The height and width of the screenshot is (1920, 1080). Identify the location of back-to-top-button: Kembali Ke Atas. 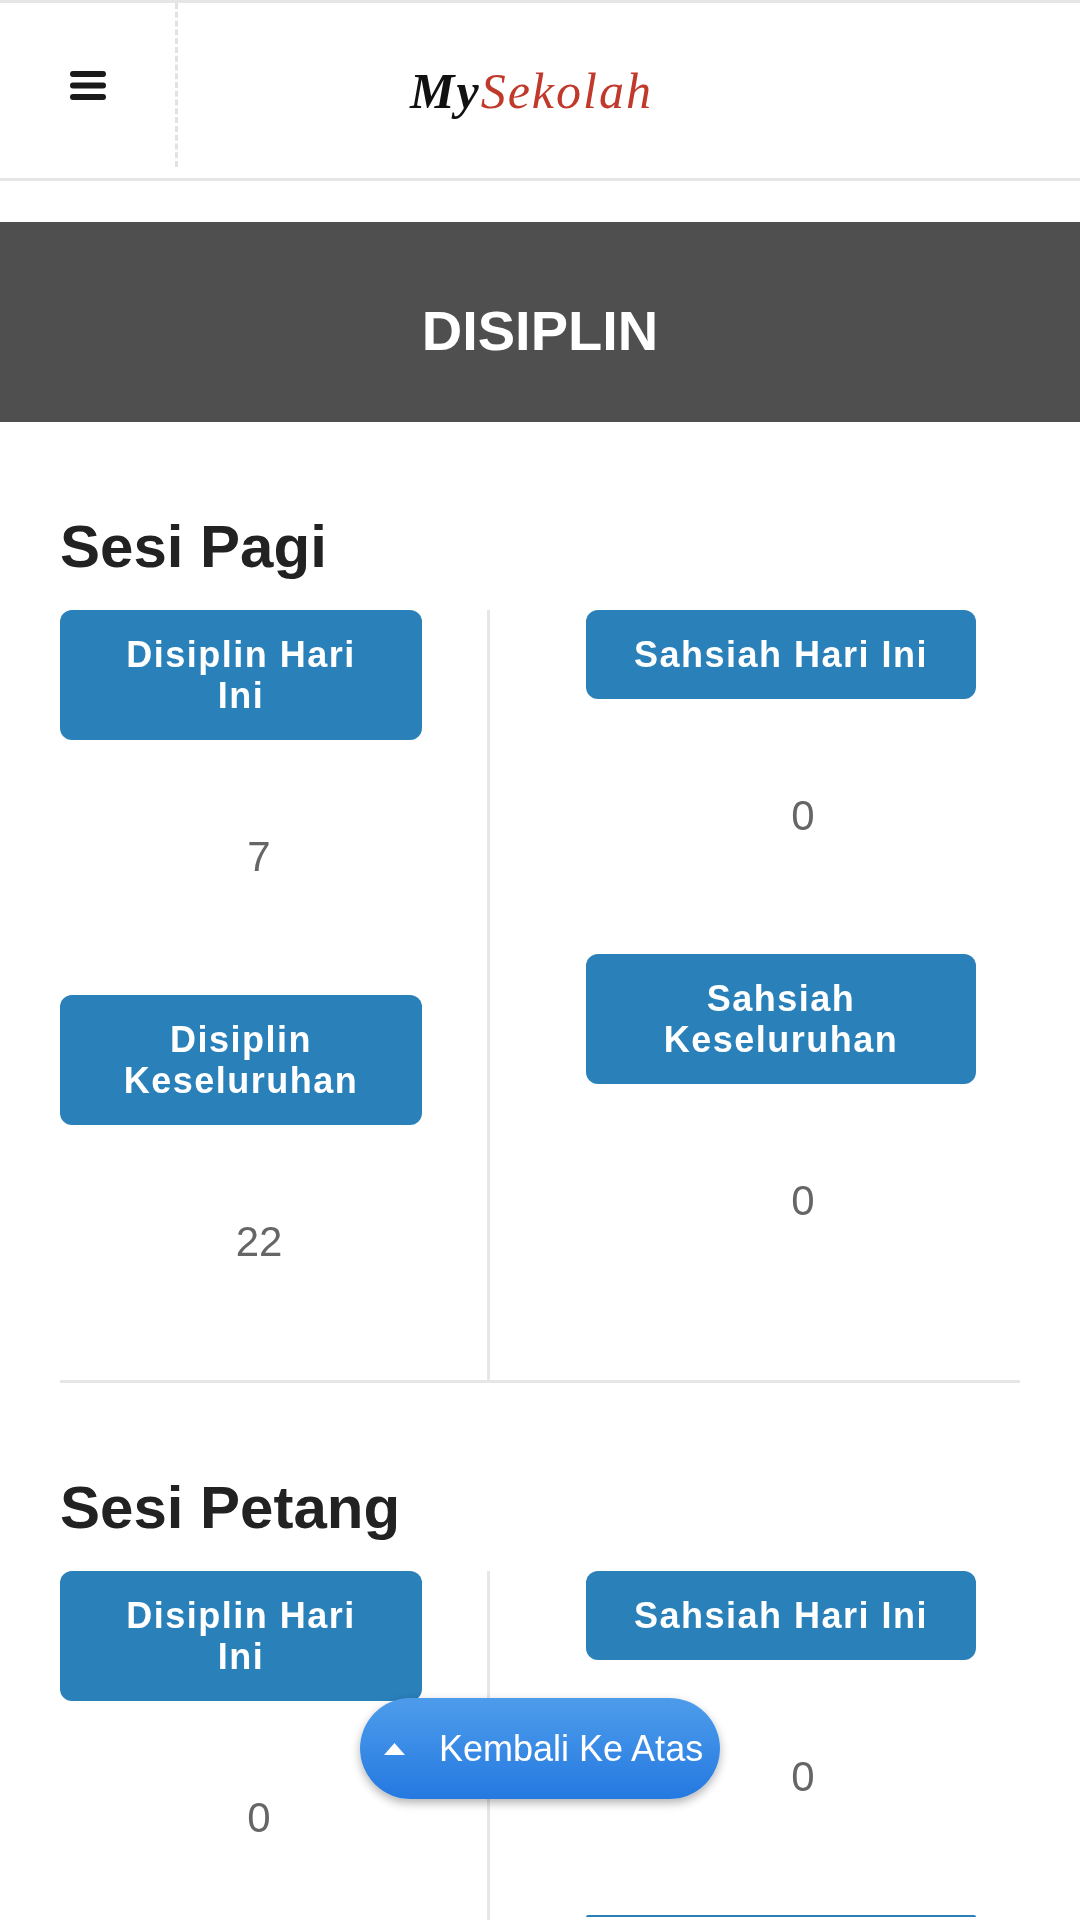
(540, 1748).